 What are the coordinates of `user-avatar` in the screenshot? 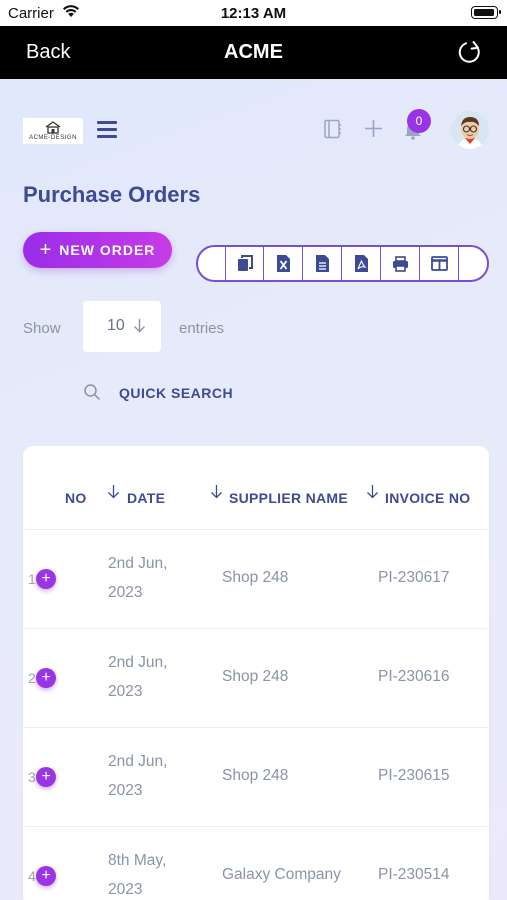 It's located at (470, 130).